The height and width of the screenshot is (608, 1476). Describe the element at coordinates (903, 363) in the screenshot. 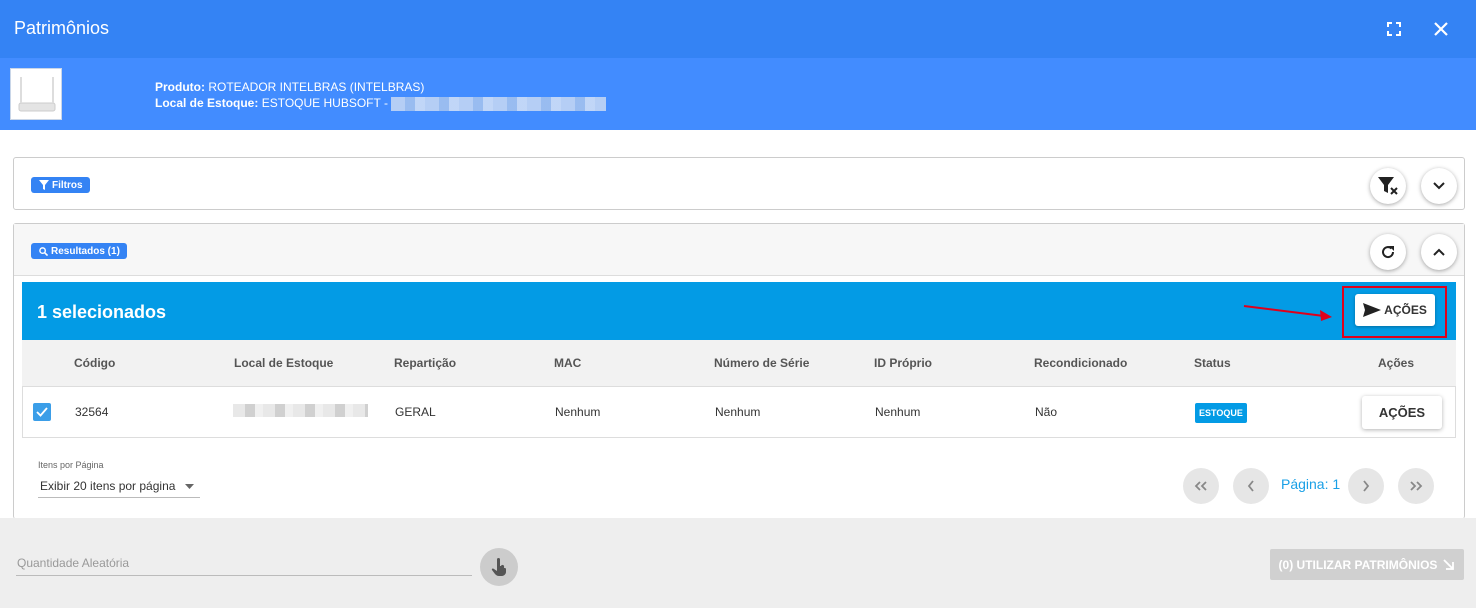

I see `col-id-proprio: ID Próprio` at that location.